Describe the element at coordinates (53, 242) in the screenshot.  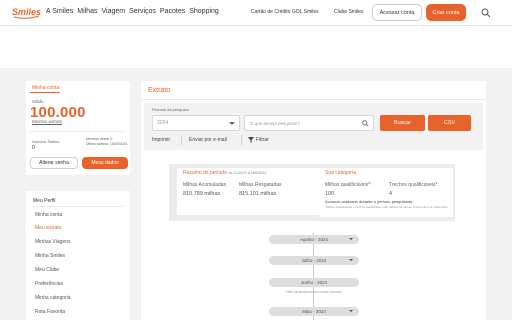
I see `menu-item-minhas-viagens: Minhas Viagens` at that location.